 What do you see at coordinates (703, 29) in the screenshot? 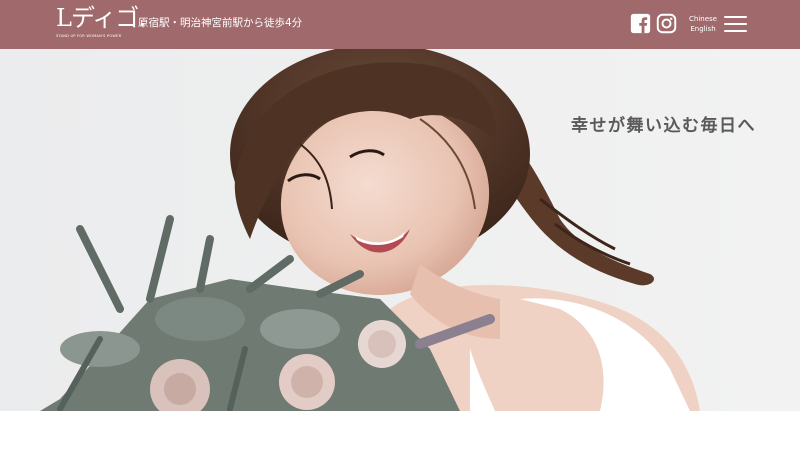
I see `language-english-link: English` at bounding box center [703, 29].